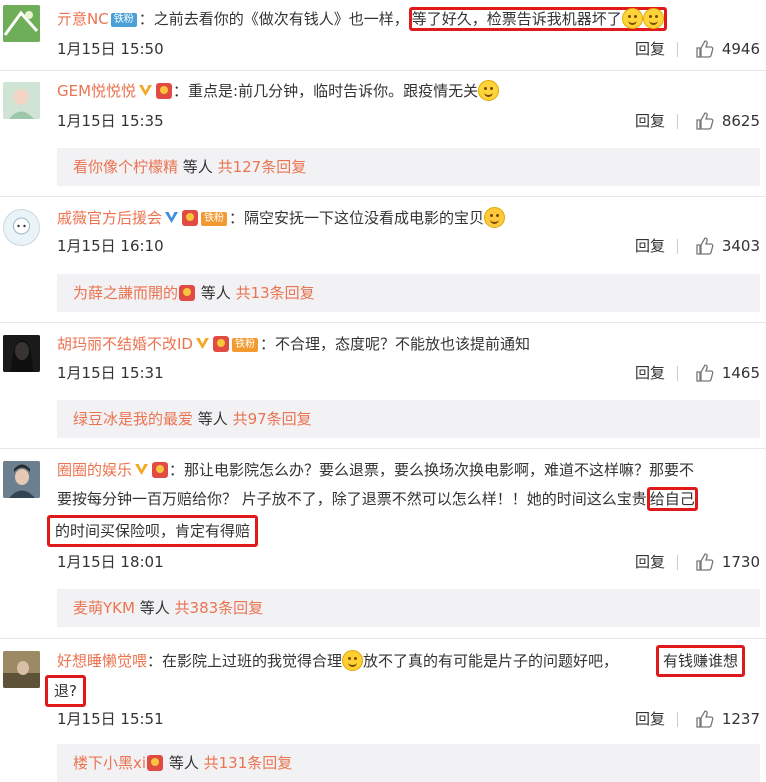  Describe the element at coordinates (109, 218) in the screenshot. I see `comment-username: 戚薇官方后援会` at that location.